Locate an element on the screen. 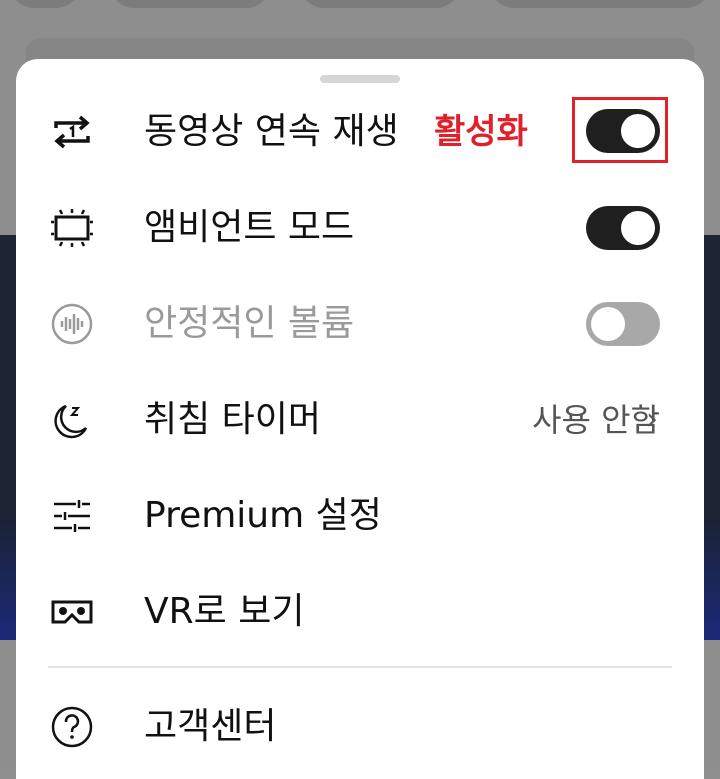 This screenshot has height=779, width=720. highlight-box is located at coordinates (620, 130).